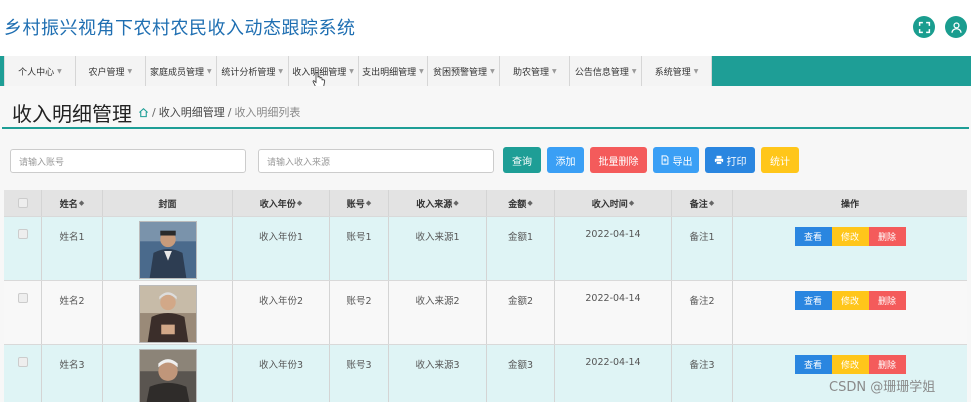  I want to click on header-amount: 金额 ◆, so click(521, 203).